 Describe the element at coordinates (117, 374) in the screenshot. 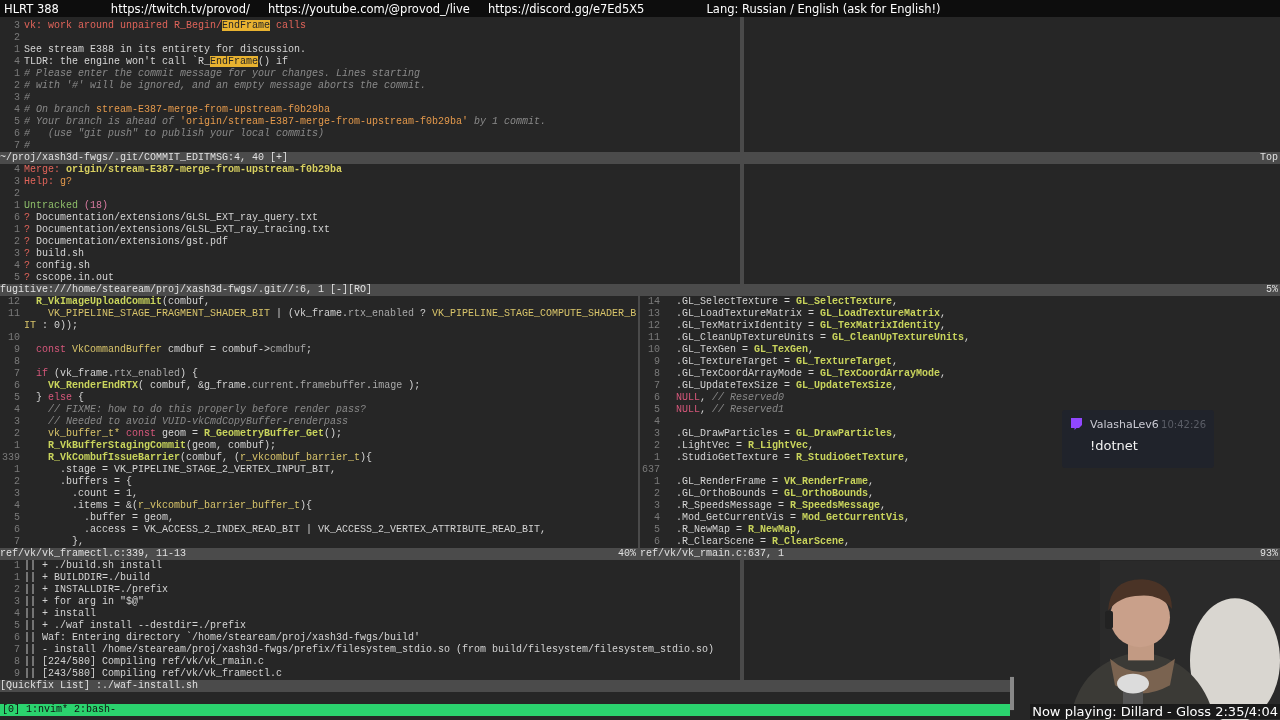

I see `code-line: if (vk_frame.rtx_enabled) {` at that location.